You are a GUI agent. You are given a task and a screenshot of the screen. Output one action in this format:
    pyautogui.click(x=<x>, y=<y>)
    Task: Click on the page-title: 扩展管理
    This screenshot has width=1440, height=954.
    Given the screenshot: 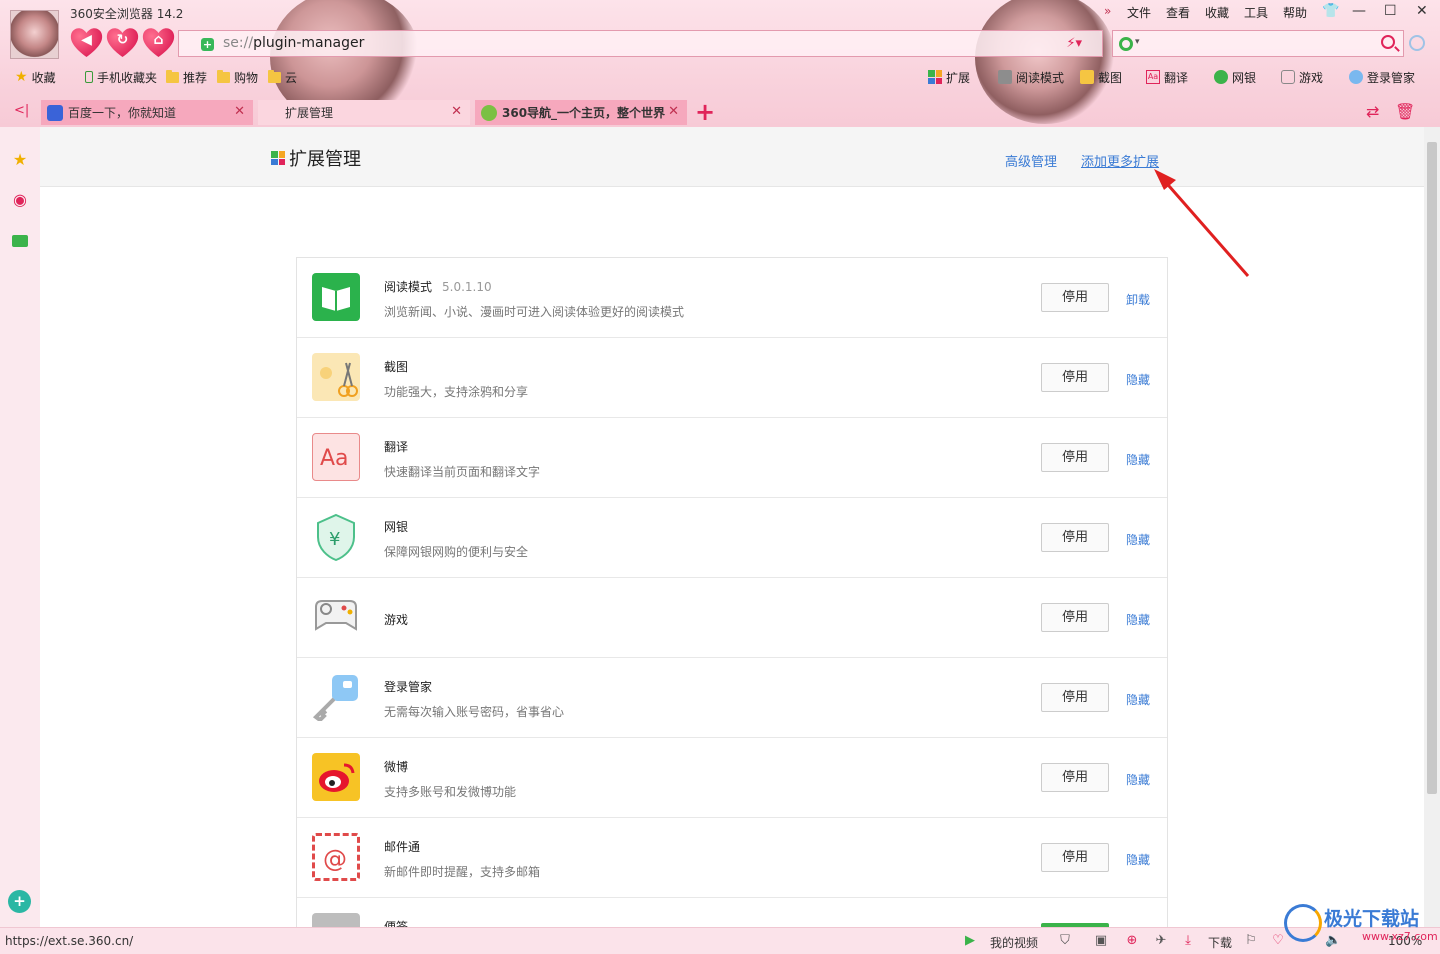 What is the action you would take?
    pyautogui.click(x=316, y=158)
    